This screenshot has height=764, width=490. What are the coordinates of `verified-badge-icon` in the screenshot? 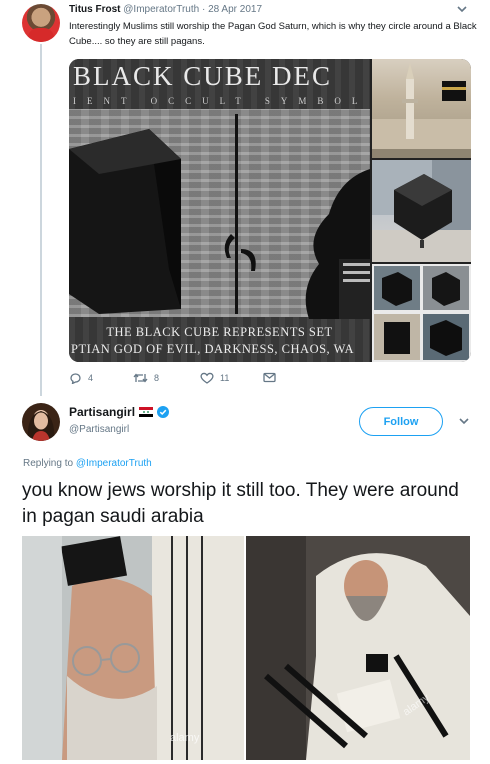 It's located at (163, 412).